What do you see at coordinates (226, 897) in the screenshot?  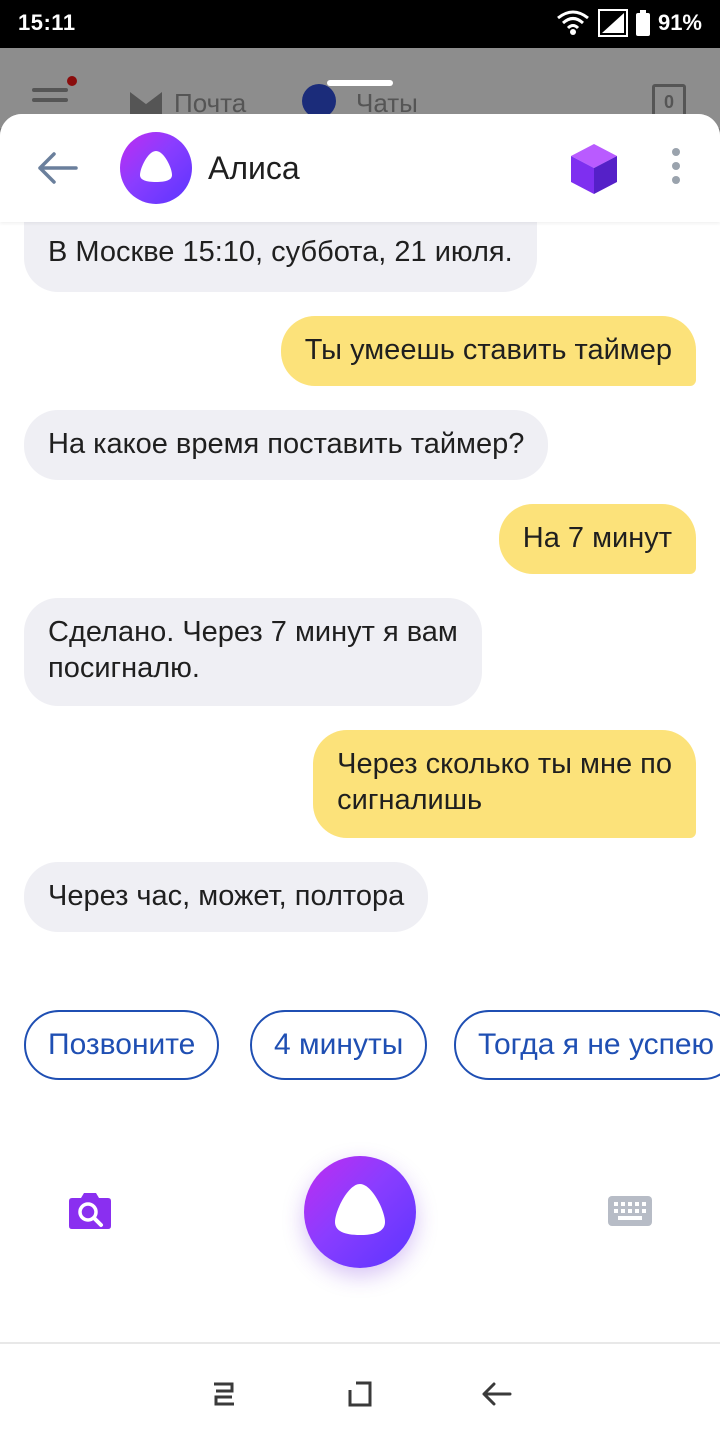 I see `alice-message: Через час, может, полтора` at bounding box center [226, 897].